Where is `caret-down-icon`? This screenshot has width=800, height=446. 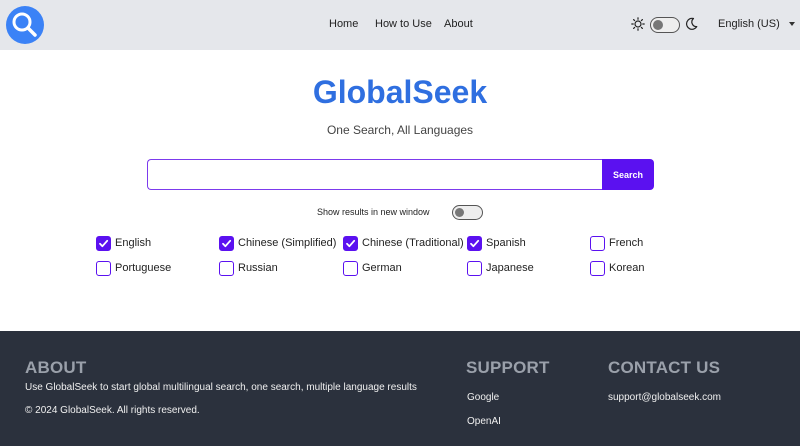
caret-down-icon is located at coordinates (791, 24).